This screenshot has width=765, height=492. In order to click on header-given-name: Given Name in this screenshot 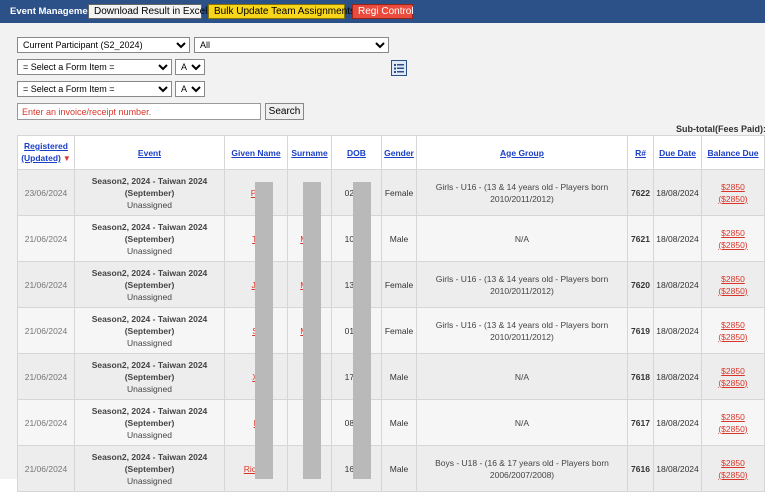, I will do `click(256, 152)`.